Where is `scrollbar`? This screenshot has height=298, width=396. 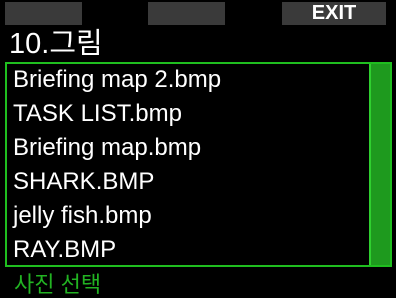 scrollbar is located at coordinates (379, 164).